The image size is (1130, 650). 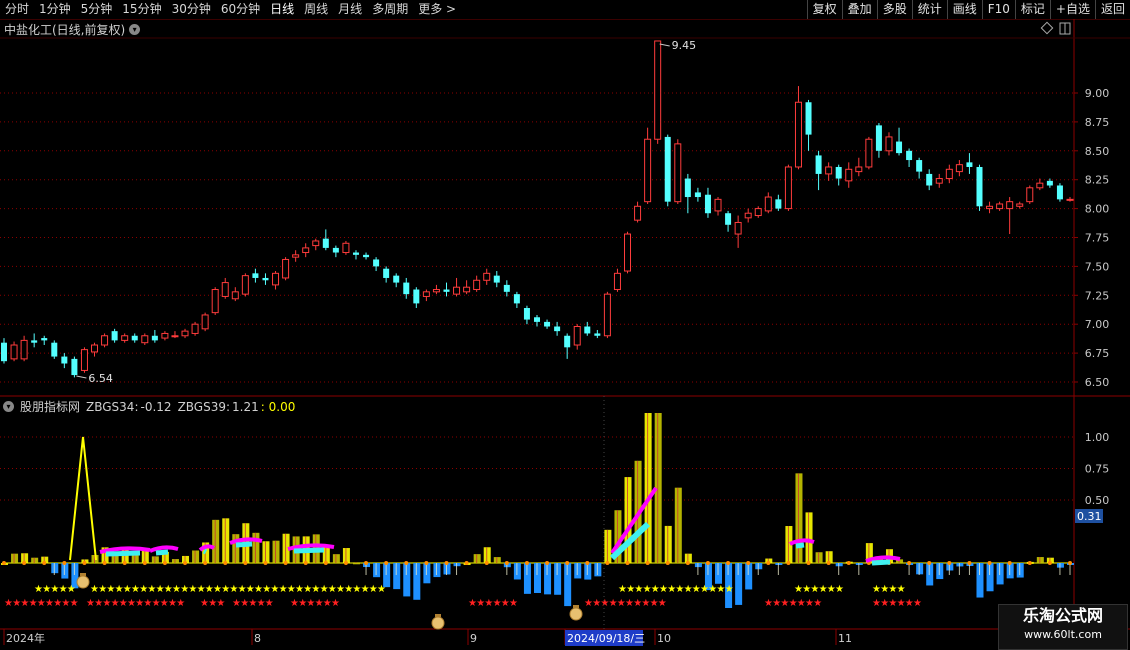 What do you see at coordinates (845, 638) in the screenshot?
I see `date-label: 11` at bounding box center [845, 638].